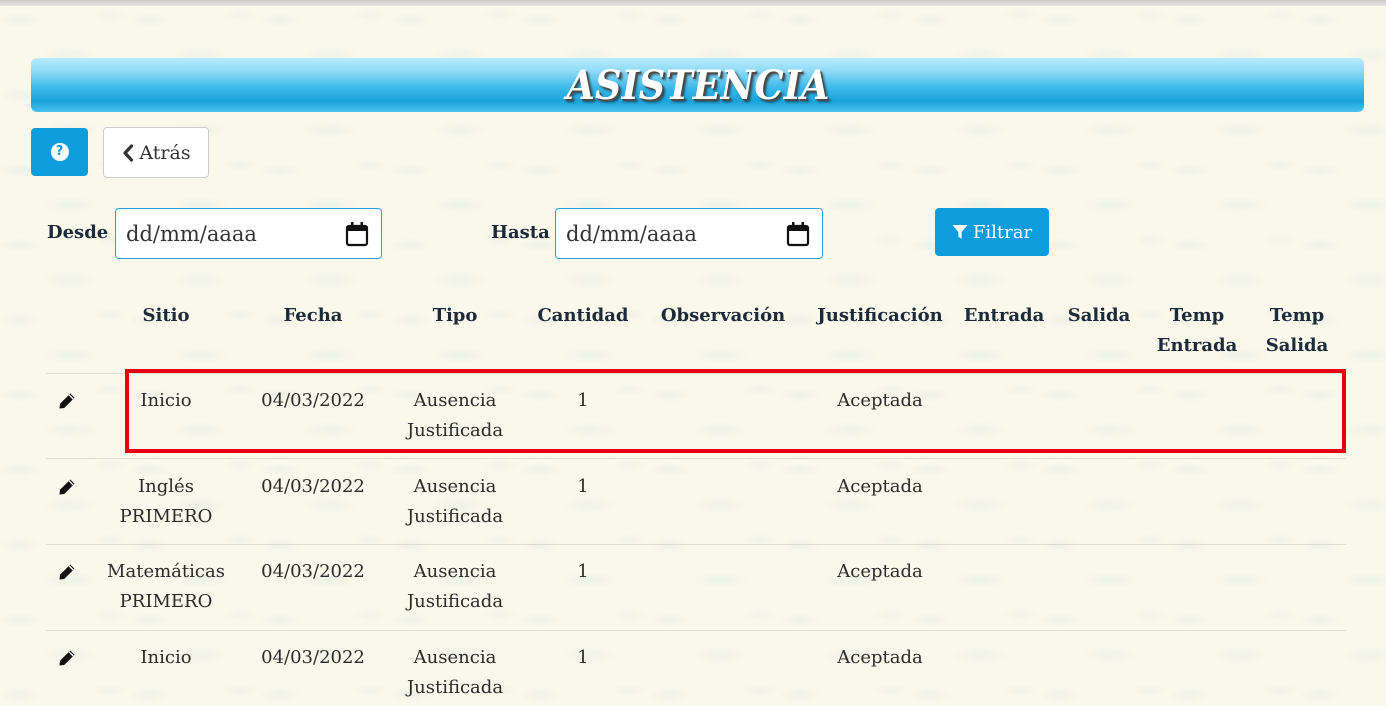 The height and width of the screenshot is (706, 1386). Describe the element at coordinates (960, 232) in the screenshot. I see `filter-icon` at that location.